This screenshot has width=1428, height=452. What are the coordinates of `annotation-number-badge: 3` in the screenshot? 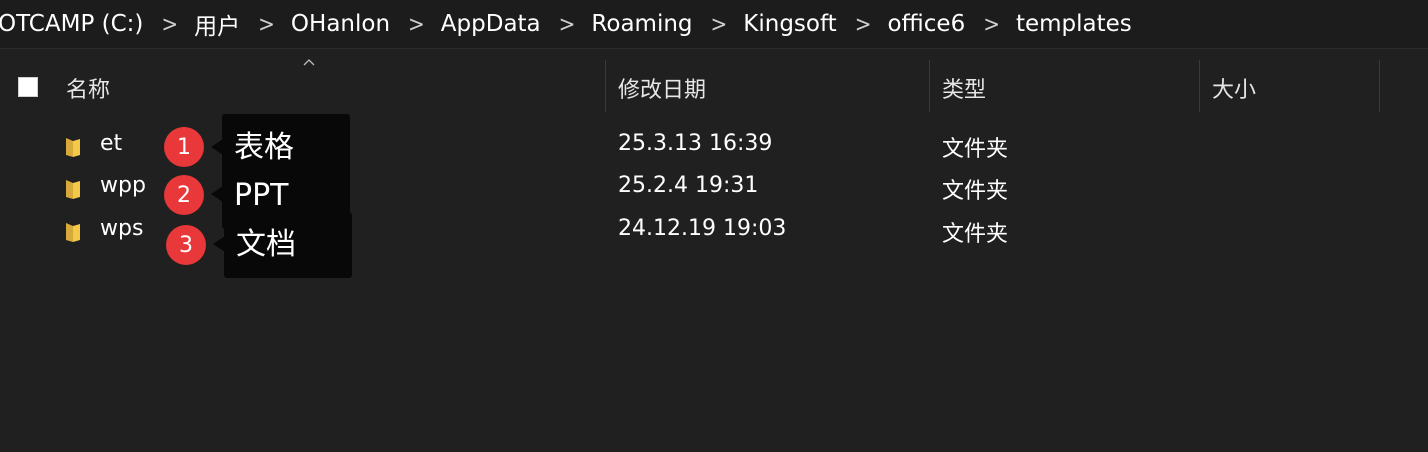 It's located at (186, 245).